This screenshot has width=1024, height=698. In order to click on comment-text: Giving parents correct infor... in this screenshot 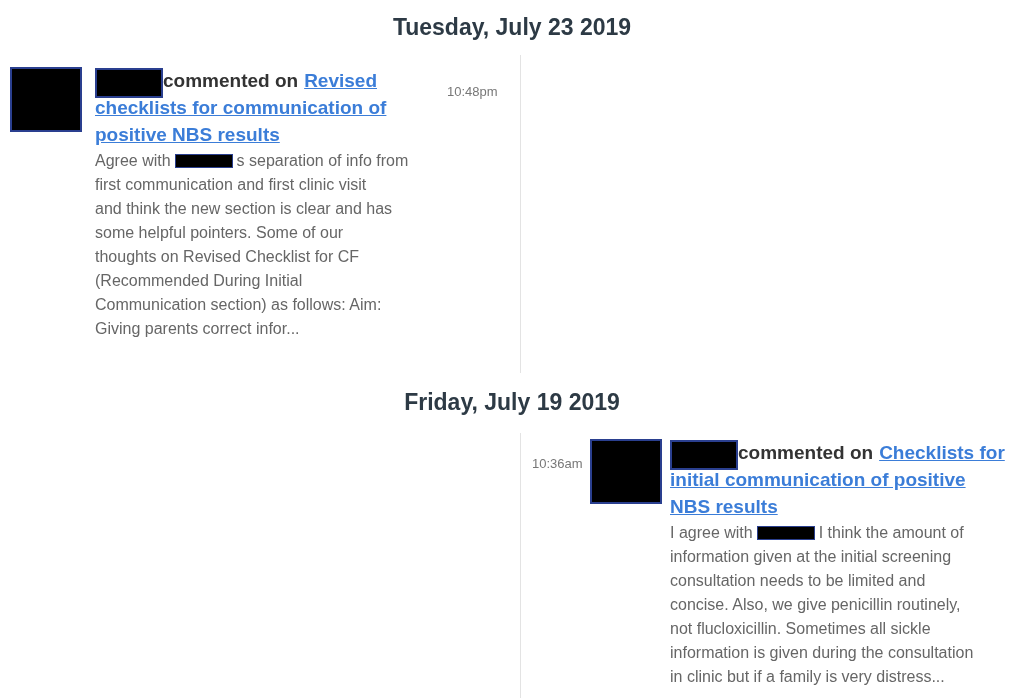, I will do `click(197, 328)`.